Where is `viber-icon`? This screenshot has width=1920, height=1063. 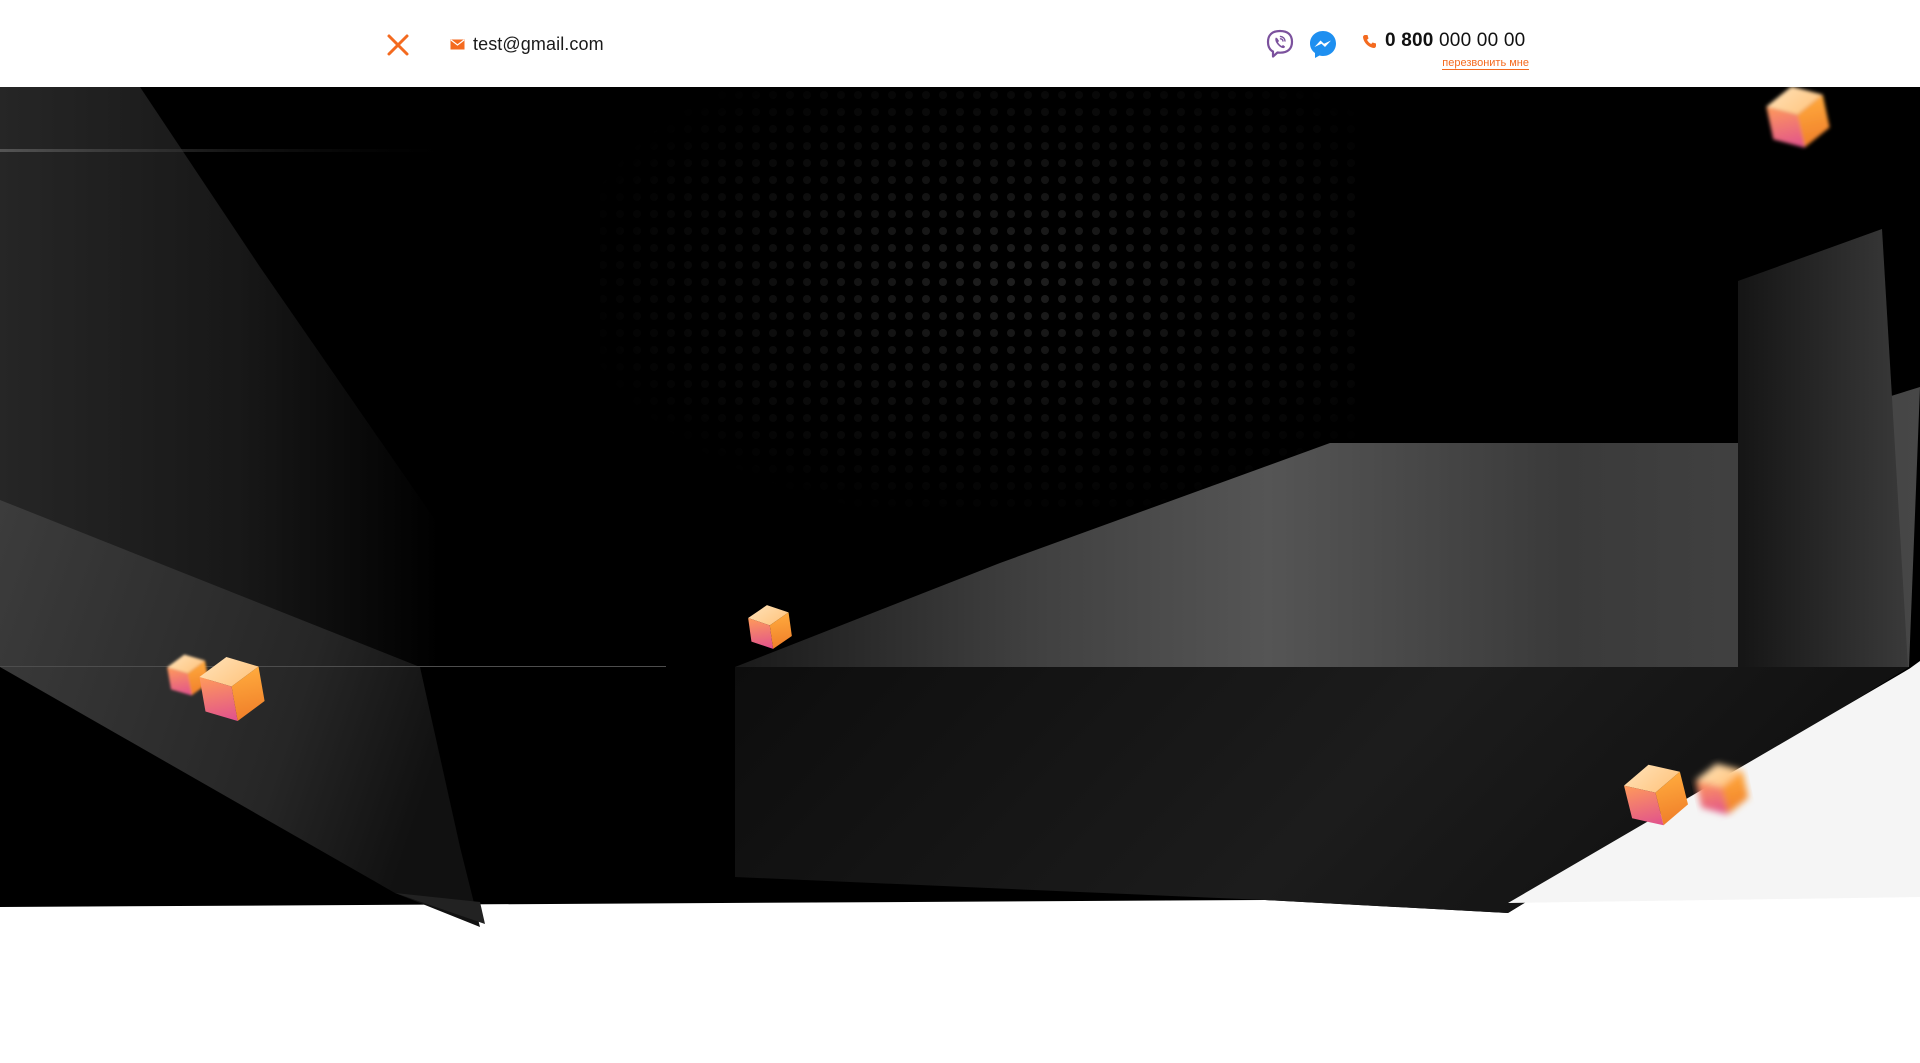 viber-icon is located at coordinates (1280, 43).